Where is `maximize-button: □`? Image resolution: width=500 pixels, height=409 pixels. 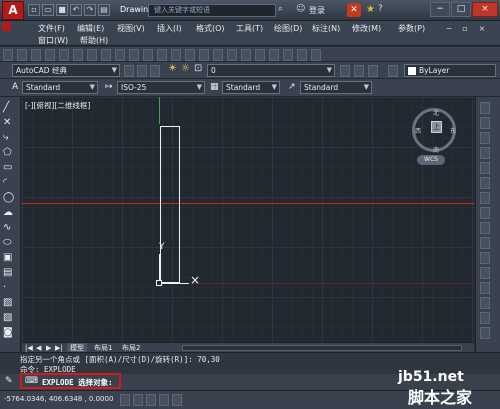
maximize-button: □ is located at coordinates (461, 9).